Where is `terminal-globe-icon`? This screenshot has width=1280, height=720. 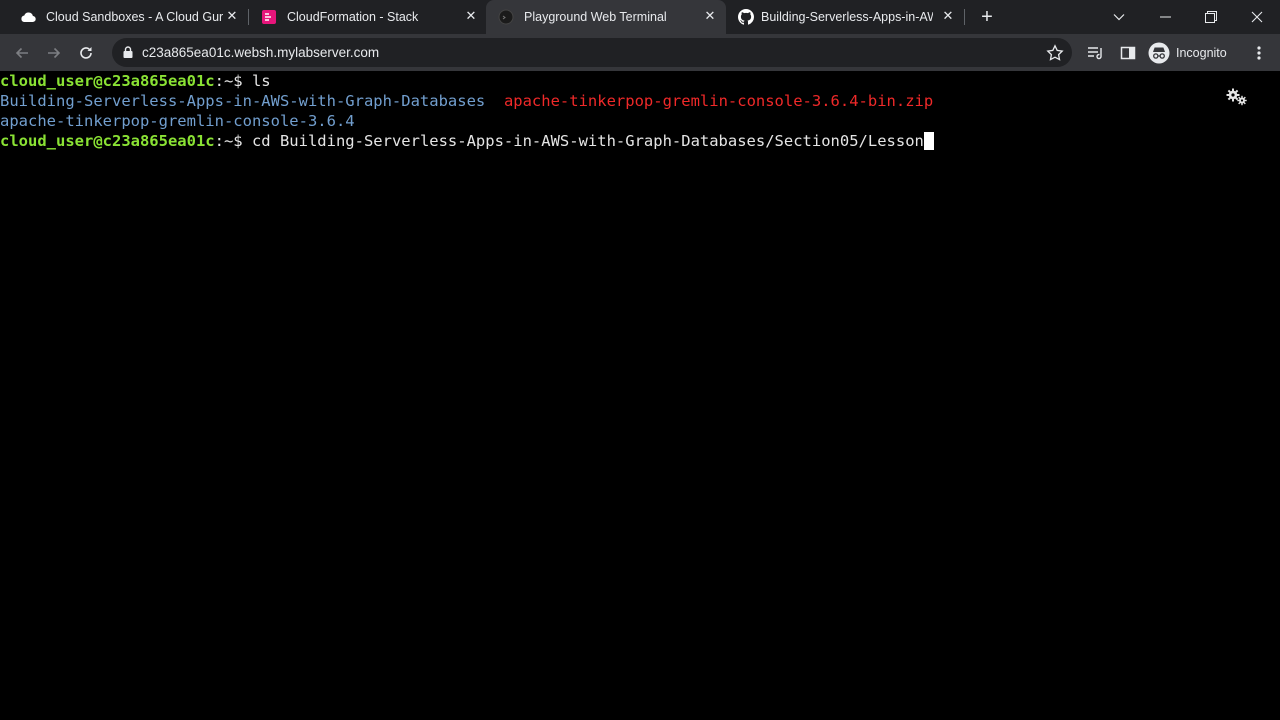
terminal-globe-icon is located at coordinates (506, 17).